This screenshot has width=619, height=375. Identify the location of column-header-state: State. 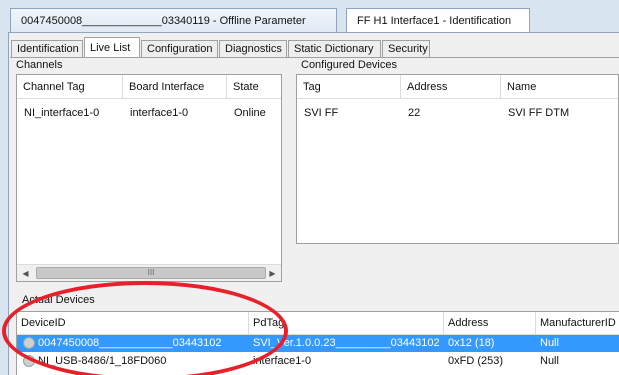
(254, 87).